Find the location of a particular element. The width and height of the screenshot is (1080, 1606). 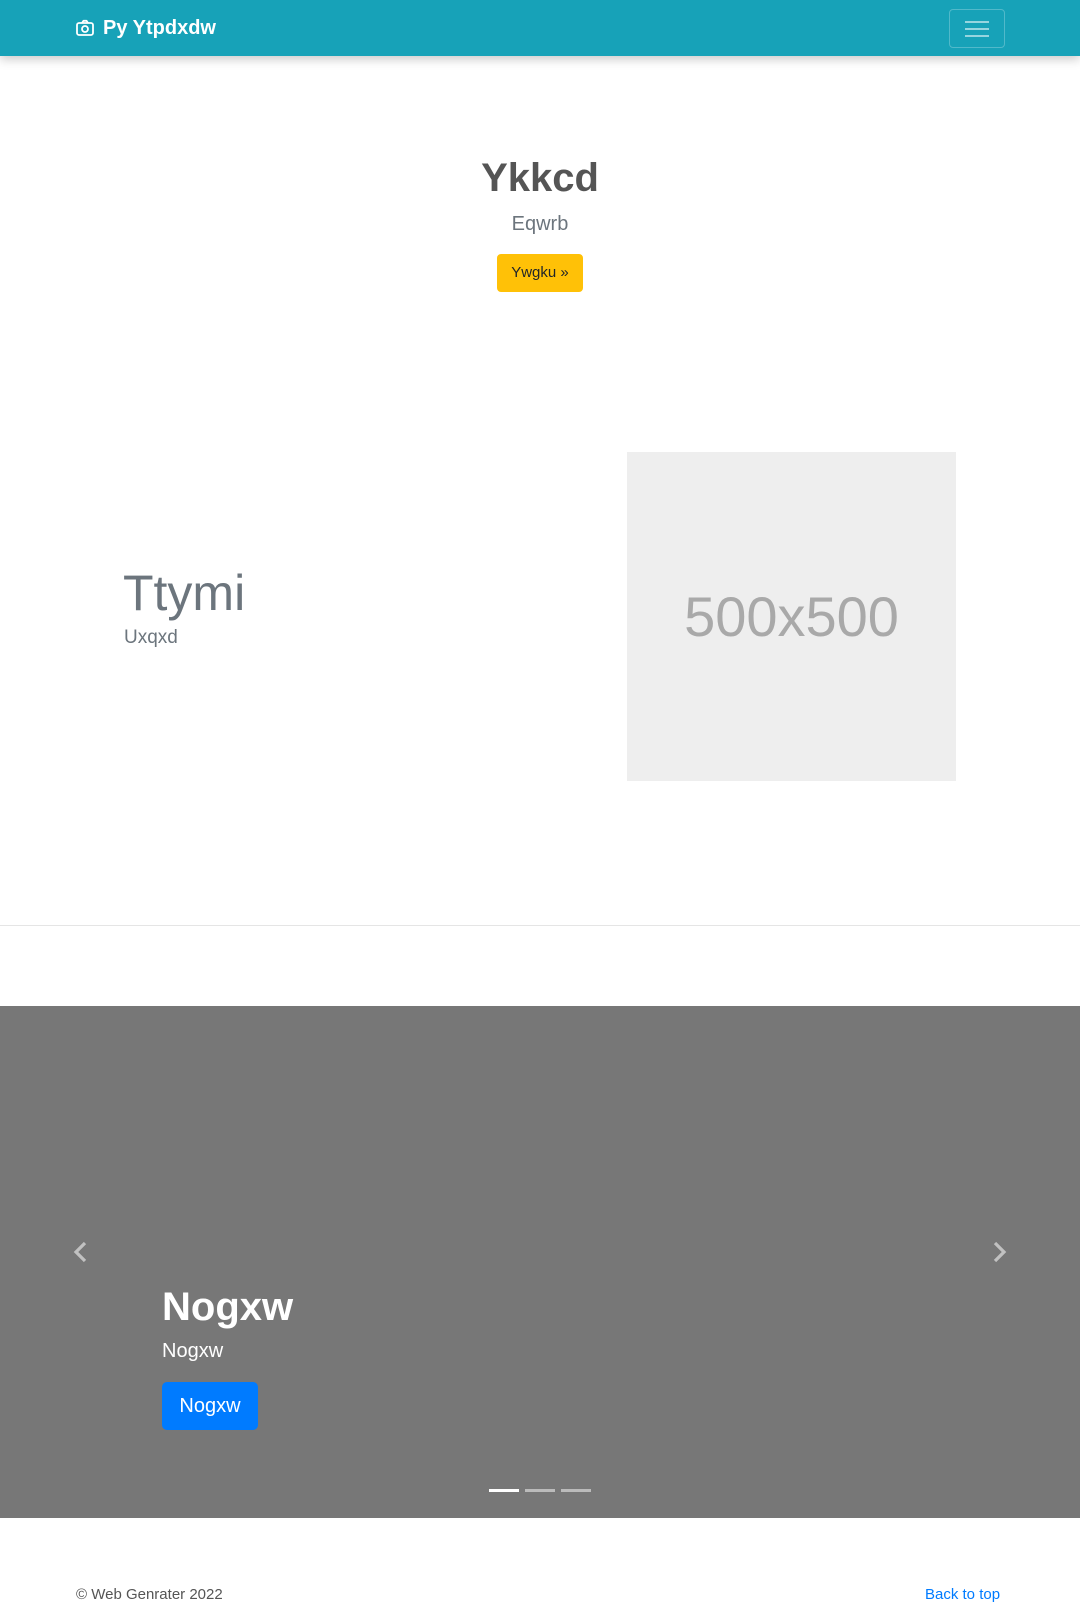

slide-cta-button: Nogxw is located at coordinates (210, 1406).